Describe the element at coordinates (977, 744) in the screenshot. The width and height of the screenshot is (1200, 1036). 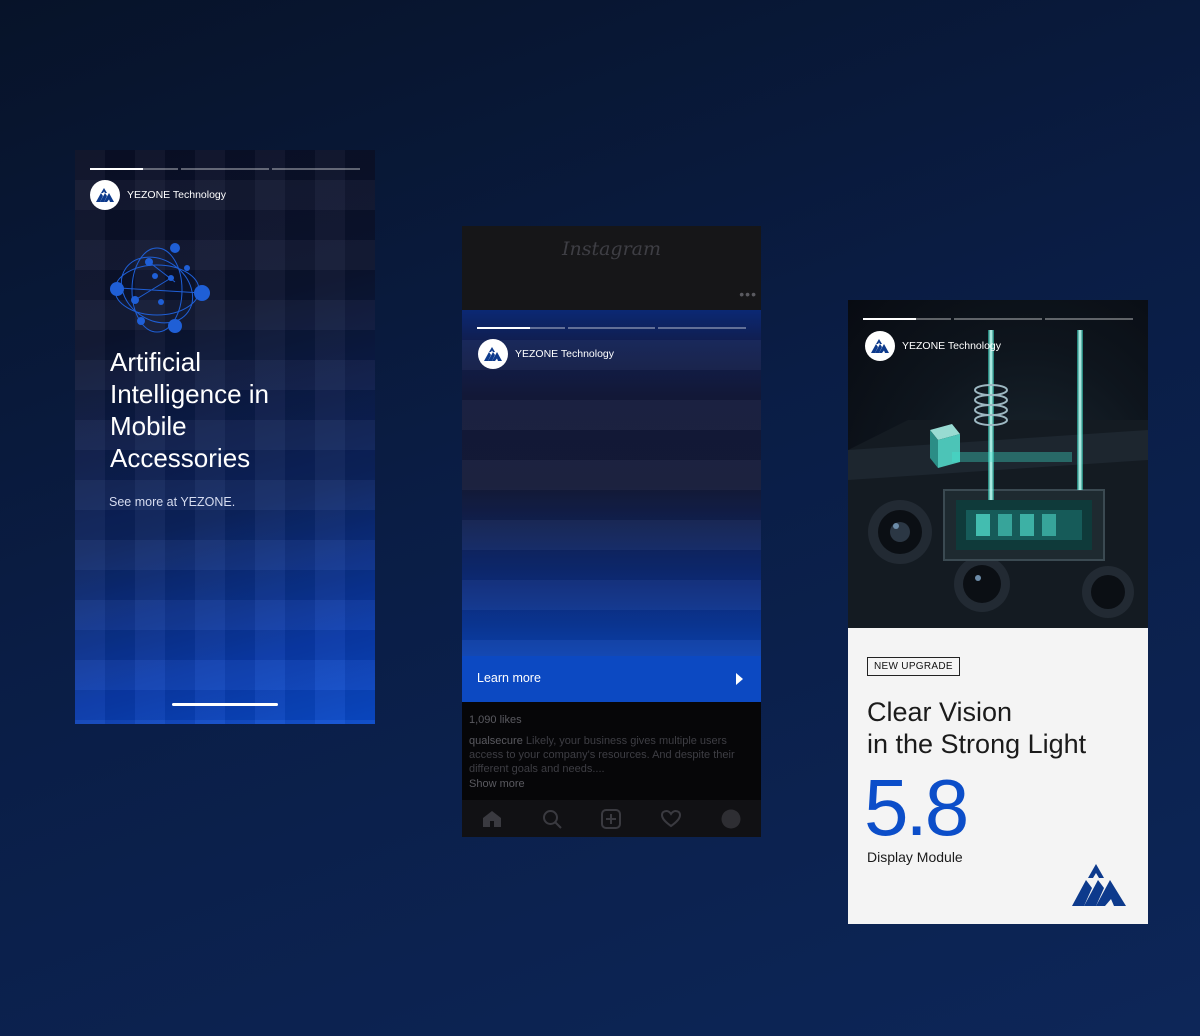
I see `headline-line: in the Strong Light` at that location.